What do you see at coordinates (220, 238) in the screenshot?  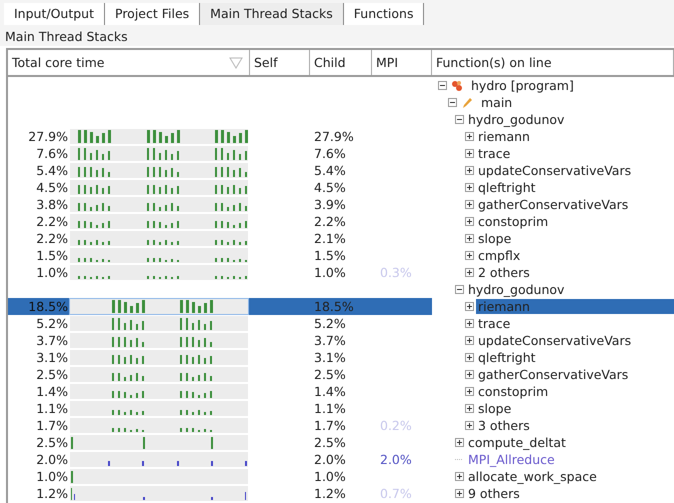 I see `stack-row: 2.2% 2.1%` at bounding box center [220, 238].